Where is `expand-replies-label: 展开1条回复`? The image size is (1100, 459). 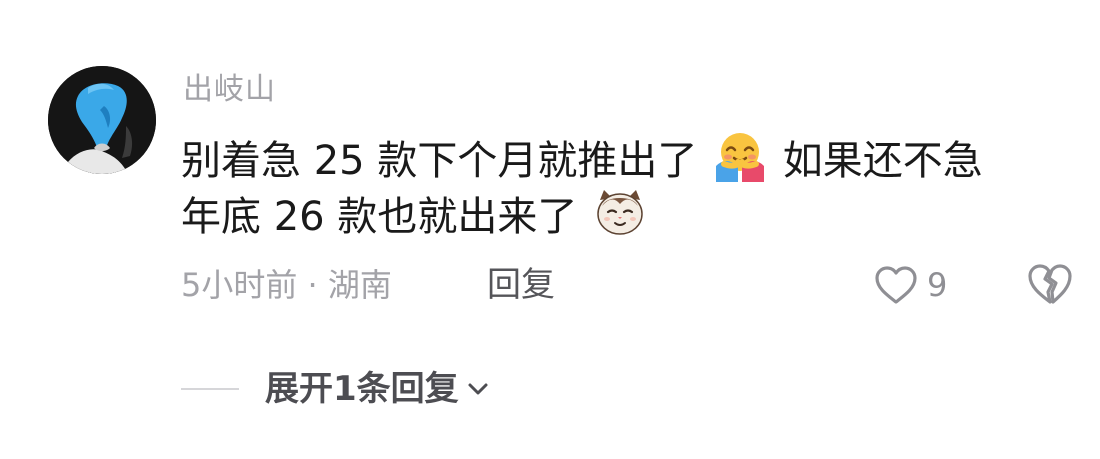
expand-replies-label: 展开1条回复 is located at coordinates (362, 389).